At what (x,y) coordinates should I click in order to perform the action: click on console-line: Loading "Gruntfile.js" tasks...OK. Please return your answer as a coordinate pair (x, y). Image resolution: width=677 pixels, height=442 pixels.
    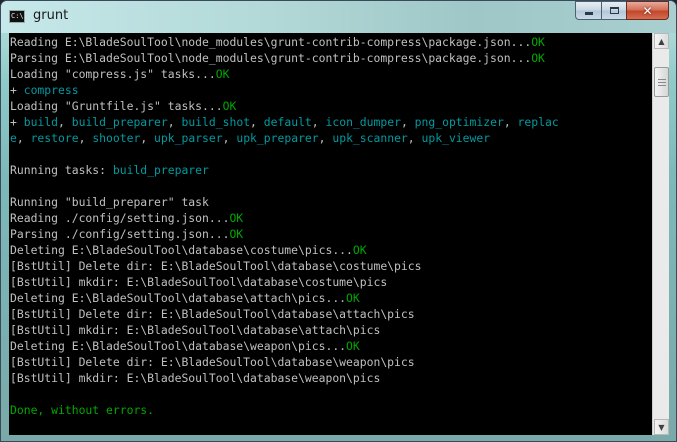
    Looking at the image, I should click on (331, 106).